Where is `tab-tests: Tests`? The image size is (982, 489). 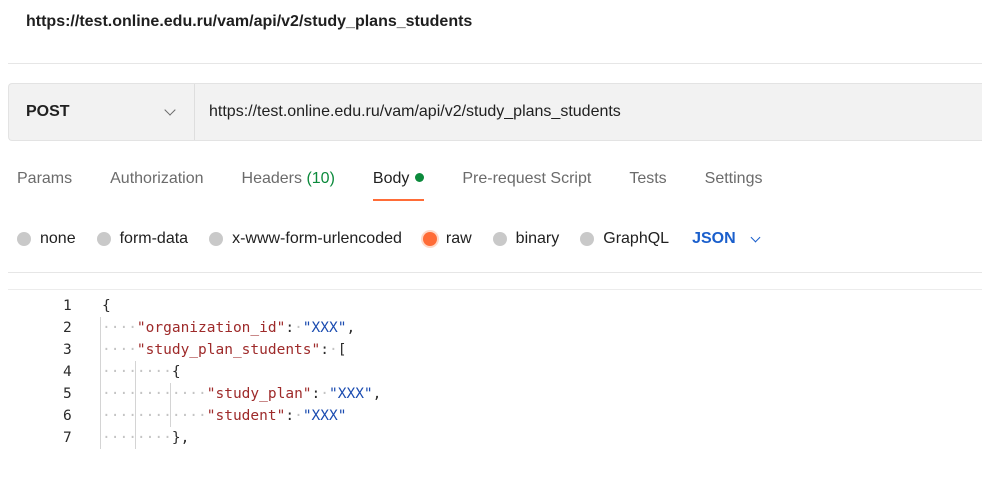 tab-tests: Tests is located at coordinates (647, 179).